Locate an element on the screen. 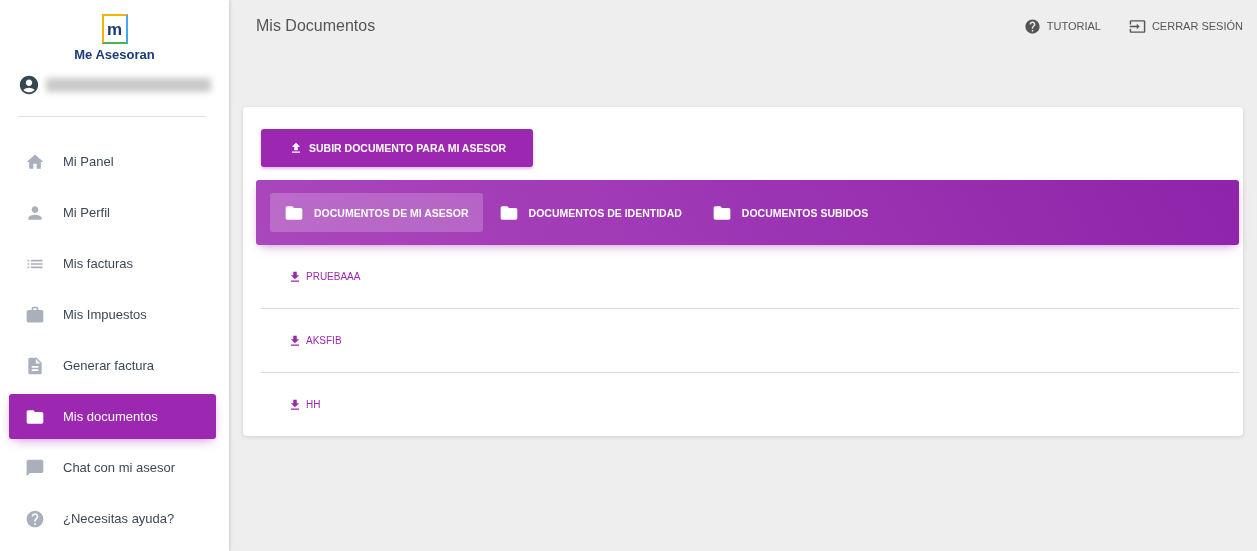  tab: DOCUMENTOS DE MI ASESOR is located at coordinates (376, 212).